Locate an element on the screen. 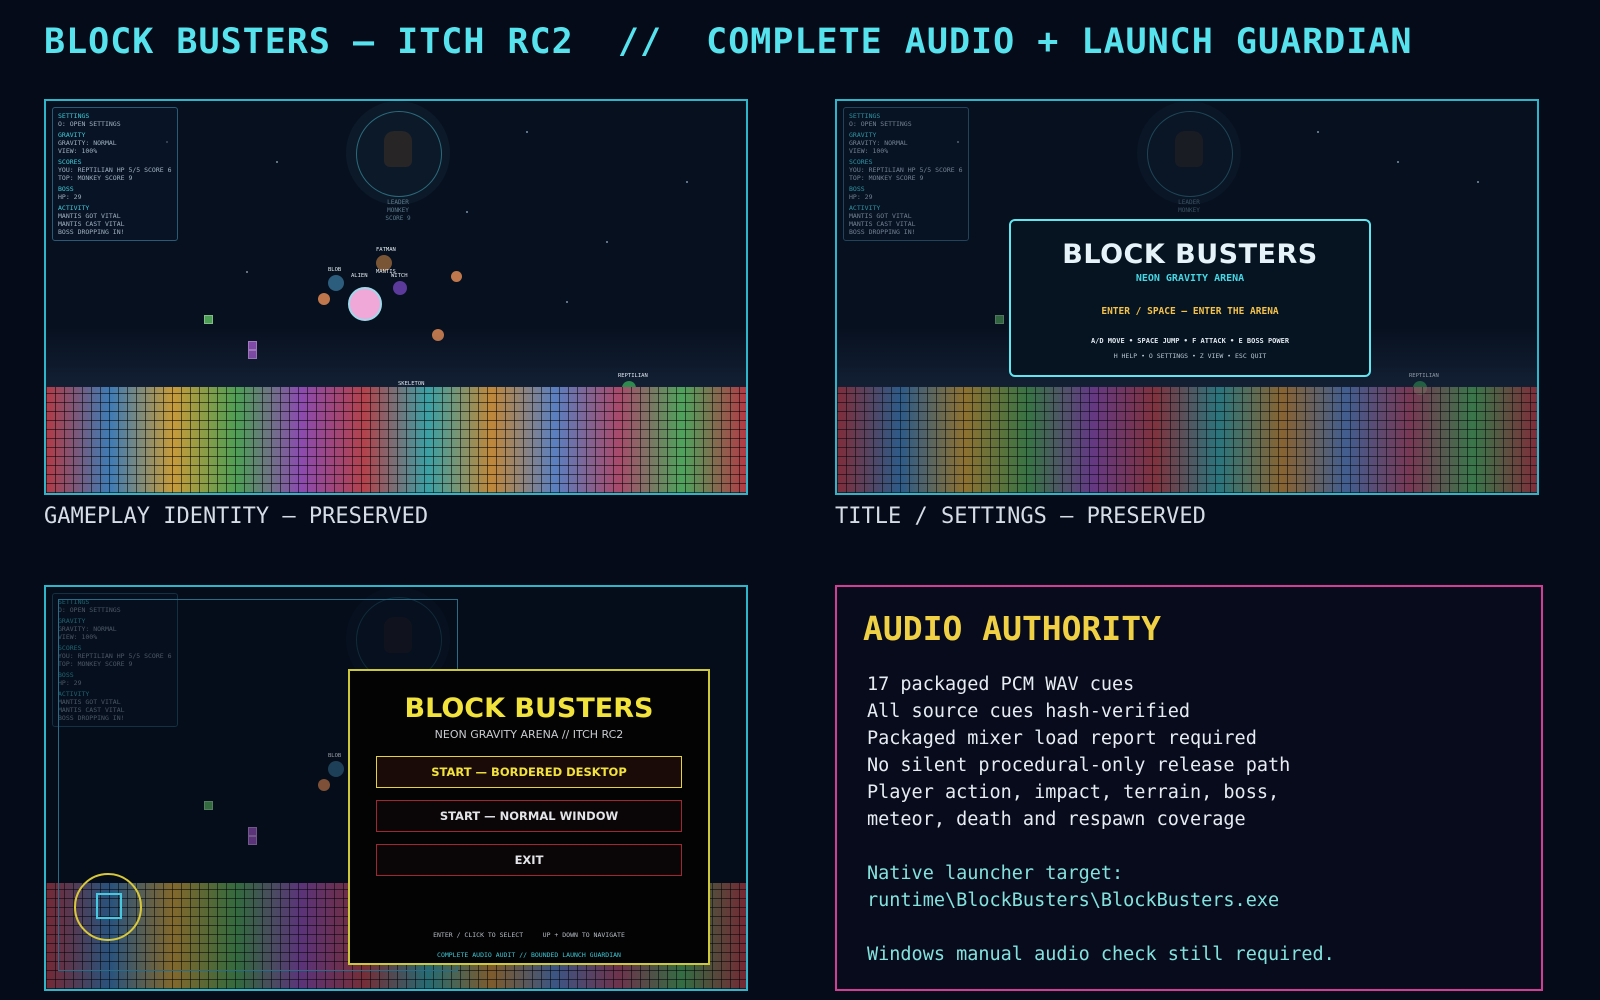  audio-line: All source cues hash-verified is located at coordinates (1029, 711).